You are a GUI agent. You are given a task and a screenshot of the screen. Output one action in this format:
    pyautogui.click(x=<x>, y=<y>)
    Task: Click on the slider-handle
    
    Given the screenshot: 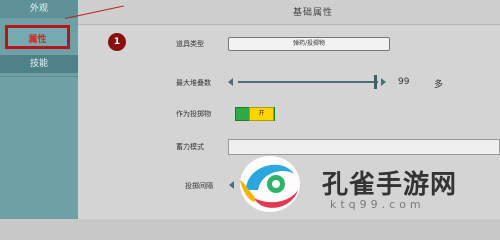 What is the action you would take?
    pyautogui.click(x=375, y=82)
    